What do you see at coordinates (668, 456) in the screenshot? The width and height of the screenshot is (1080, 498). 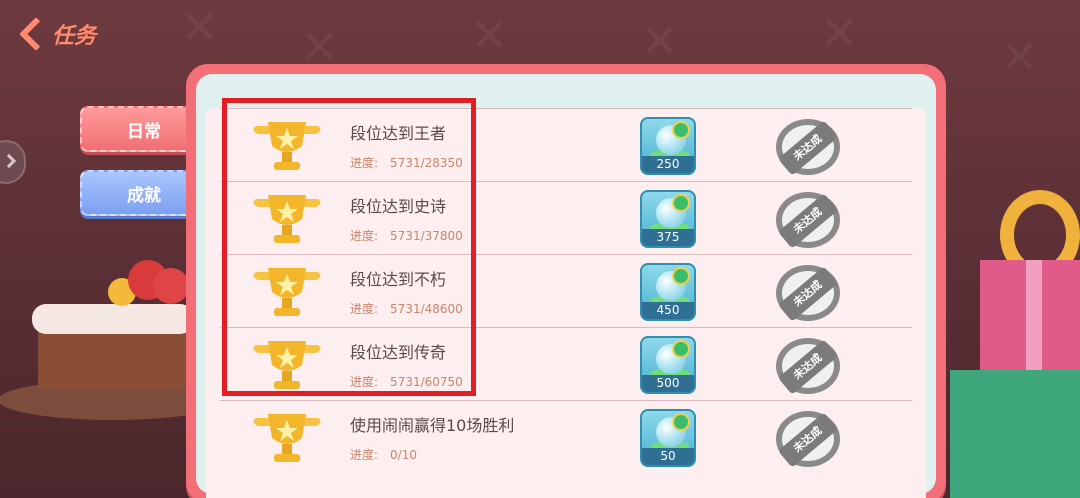 I see `reward-count: 50` at bounding box center [668, 456].